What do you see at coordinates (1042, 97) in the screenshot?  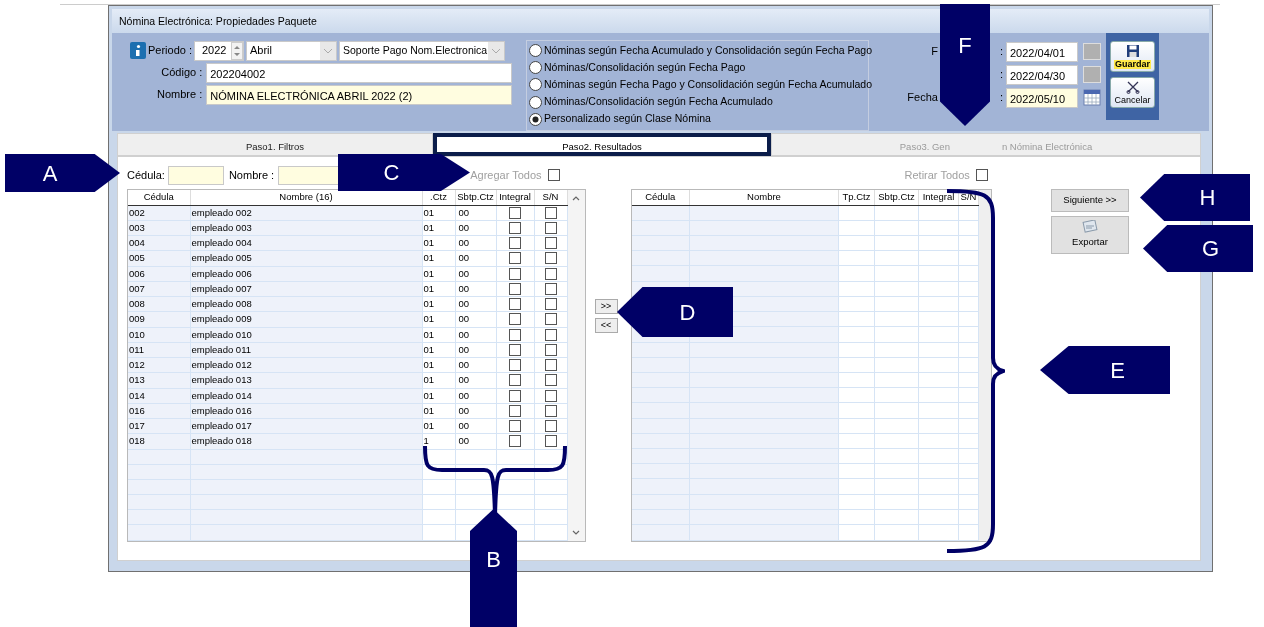 I see `date-field: 2022/05/10` at bounding box center [1042, 97].